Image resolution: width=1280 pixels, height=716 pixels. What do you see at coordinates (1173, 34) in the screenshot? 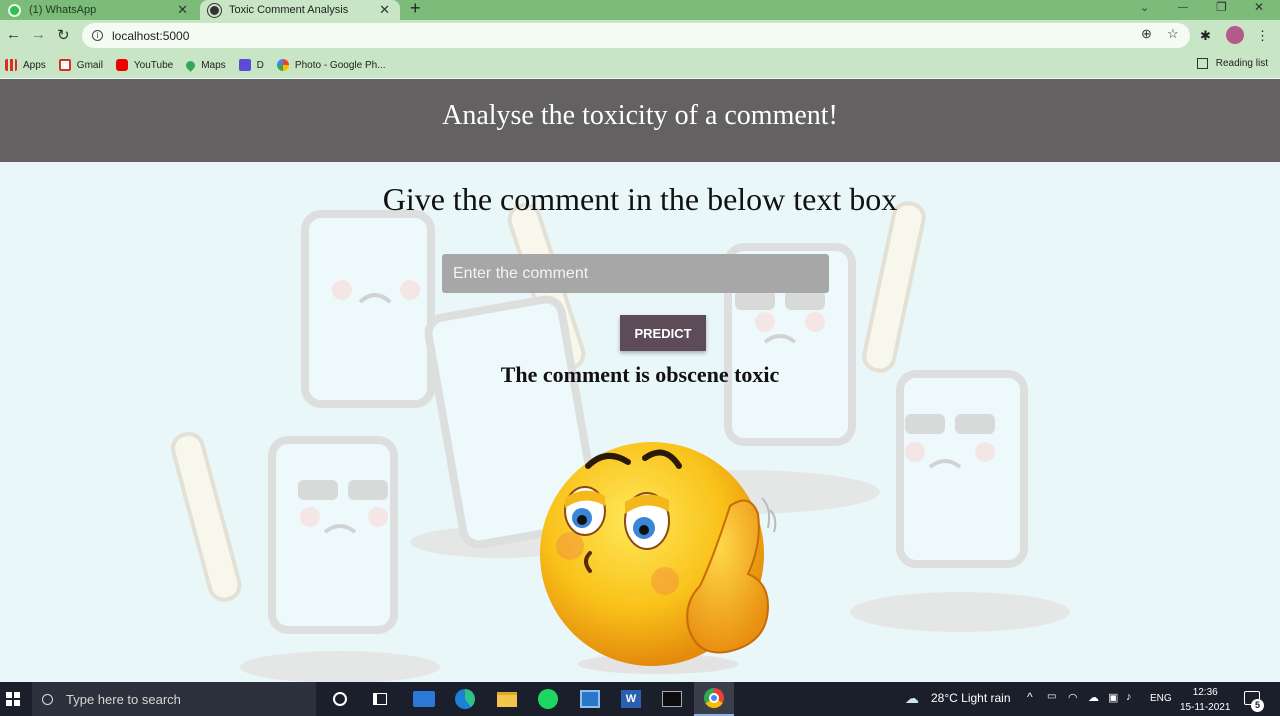
I see `bookmark-star-icon: ☆` at bounding box center [1173, 34].